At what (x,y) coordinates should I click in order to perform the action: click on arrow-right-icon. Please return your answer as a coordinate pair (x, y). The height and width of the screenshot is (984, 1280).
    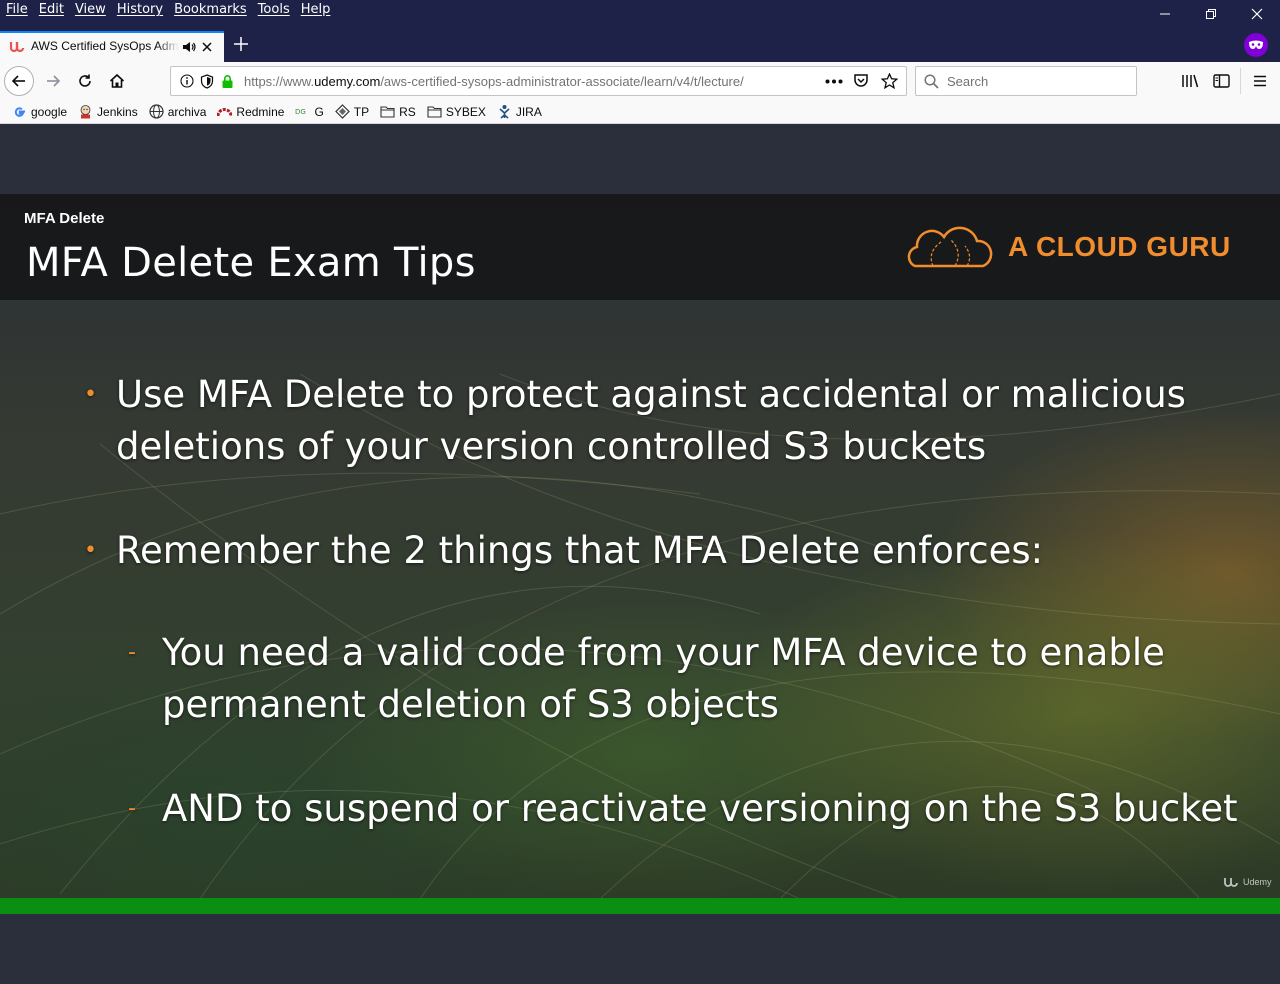
    Looking at the image, I should click on (54, 81).